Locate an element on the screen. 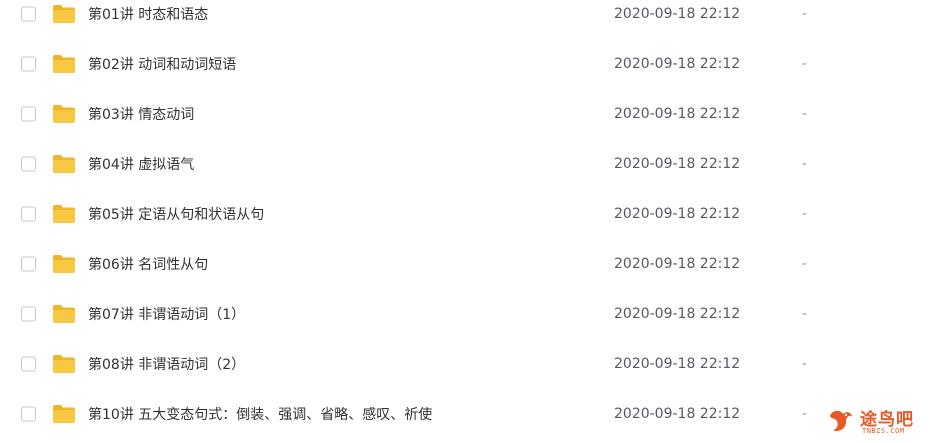 This screenshot has height=443, width=929. file-name: 第04讲 虚拟语气 is located at coordinates (141, 164).